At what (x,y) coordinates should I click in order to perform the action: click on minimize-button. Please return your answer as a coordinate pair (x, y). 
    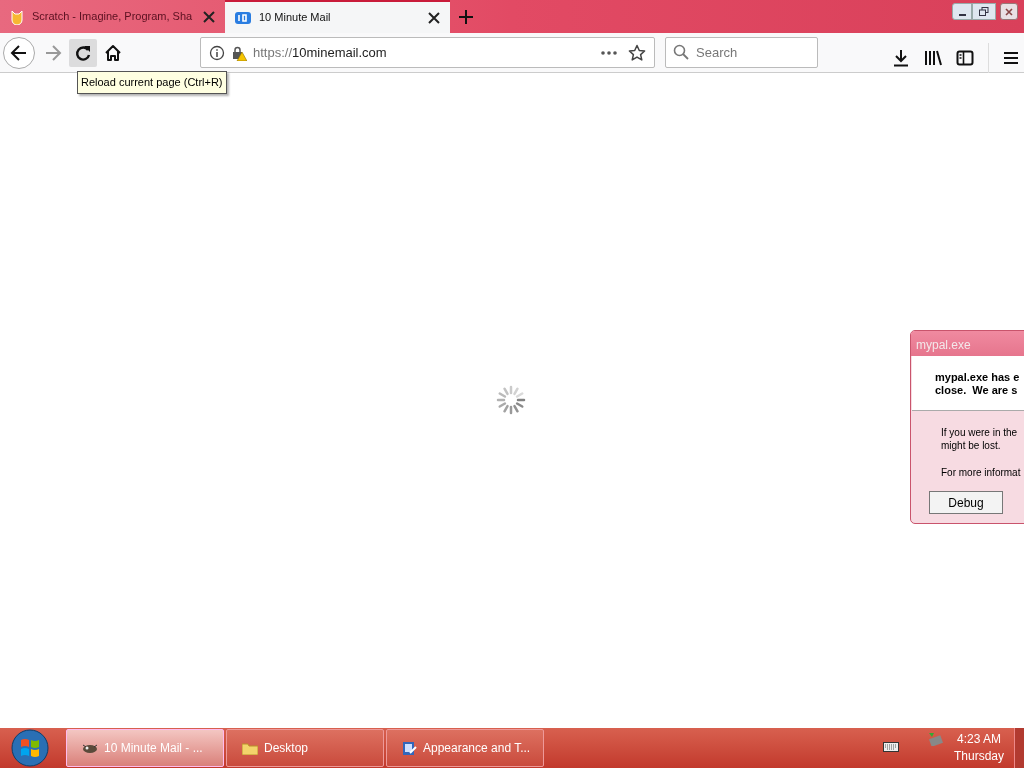
    Looking at the image, I should click on (962, 11).